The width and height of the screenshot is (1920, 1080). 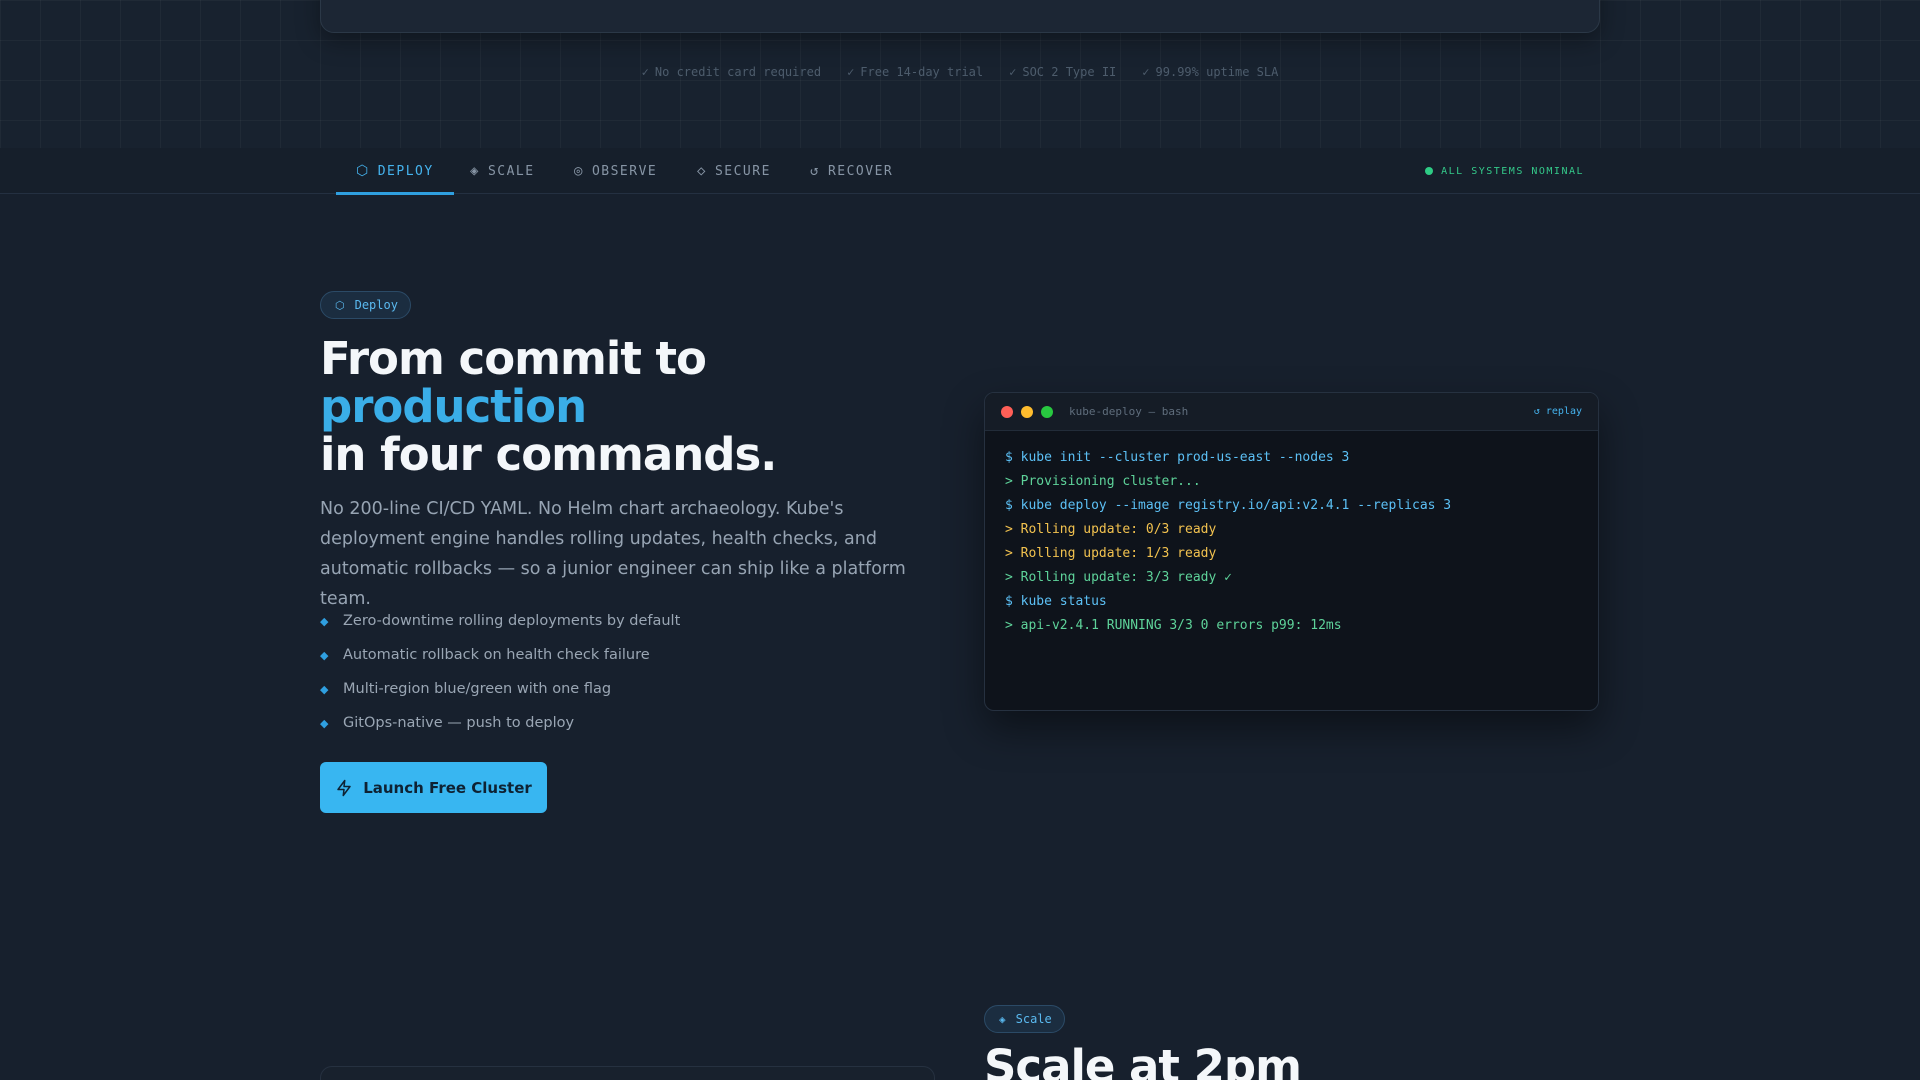 What do you see at coordinates (447, 723) in the screenshot?
I see `list-item: ◆ GitOps-native — push to deploy` at bounding box center [447, 723].